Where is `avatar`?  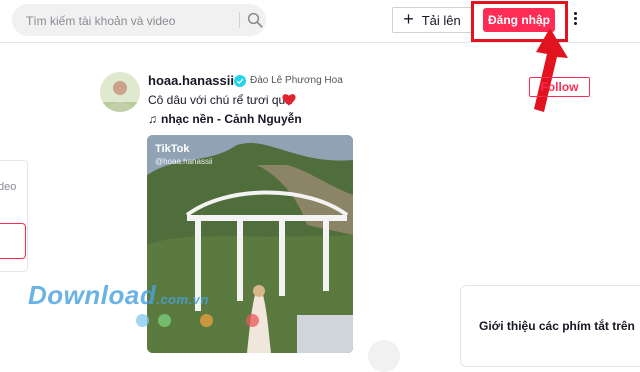 avatar is located at coordinates (120, 92).